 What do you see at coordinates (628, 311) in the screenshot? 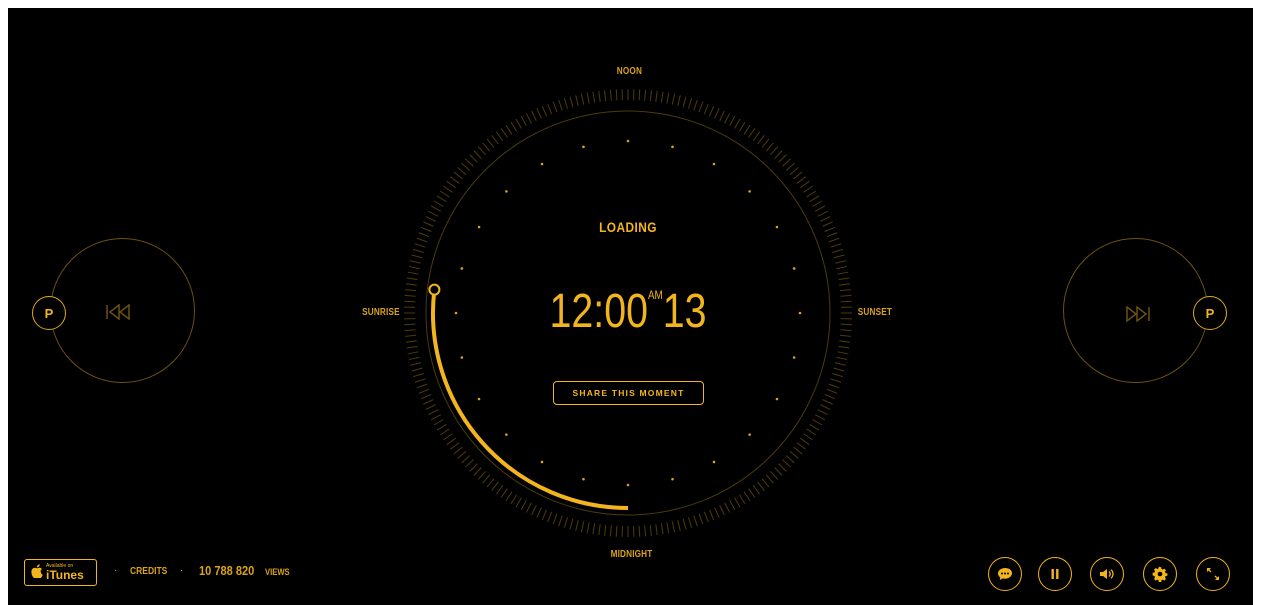
I see `clock-display: 12:00AM13` at bounding box center [628, 311].